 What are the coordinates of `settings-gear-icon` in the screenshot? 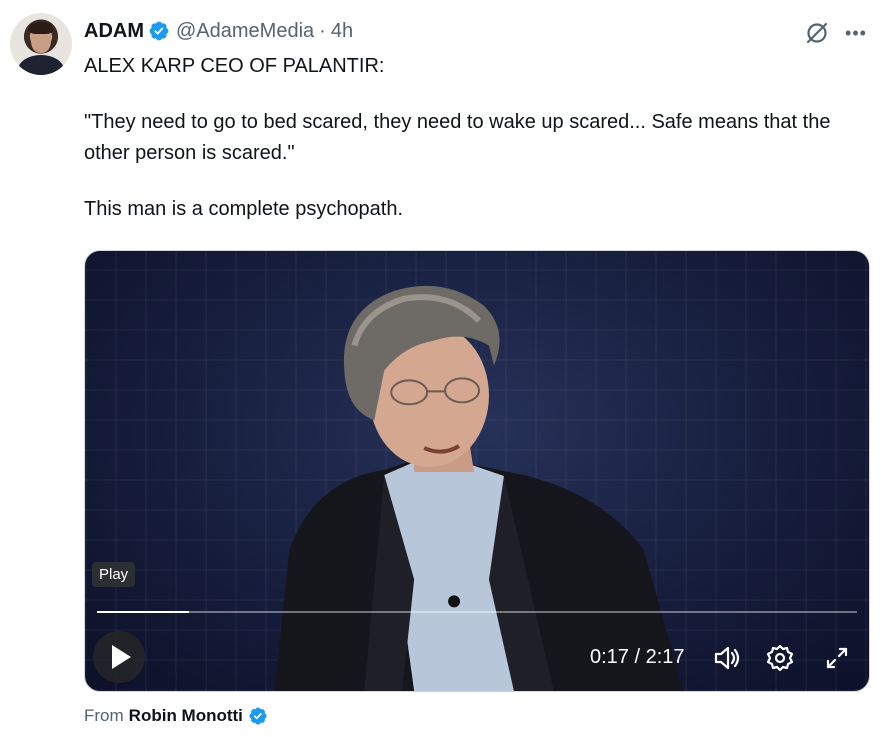 It's located at (780, 658).